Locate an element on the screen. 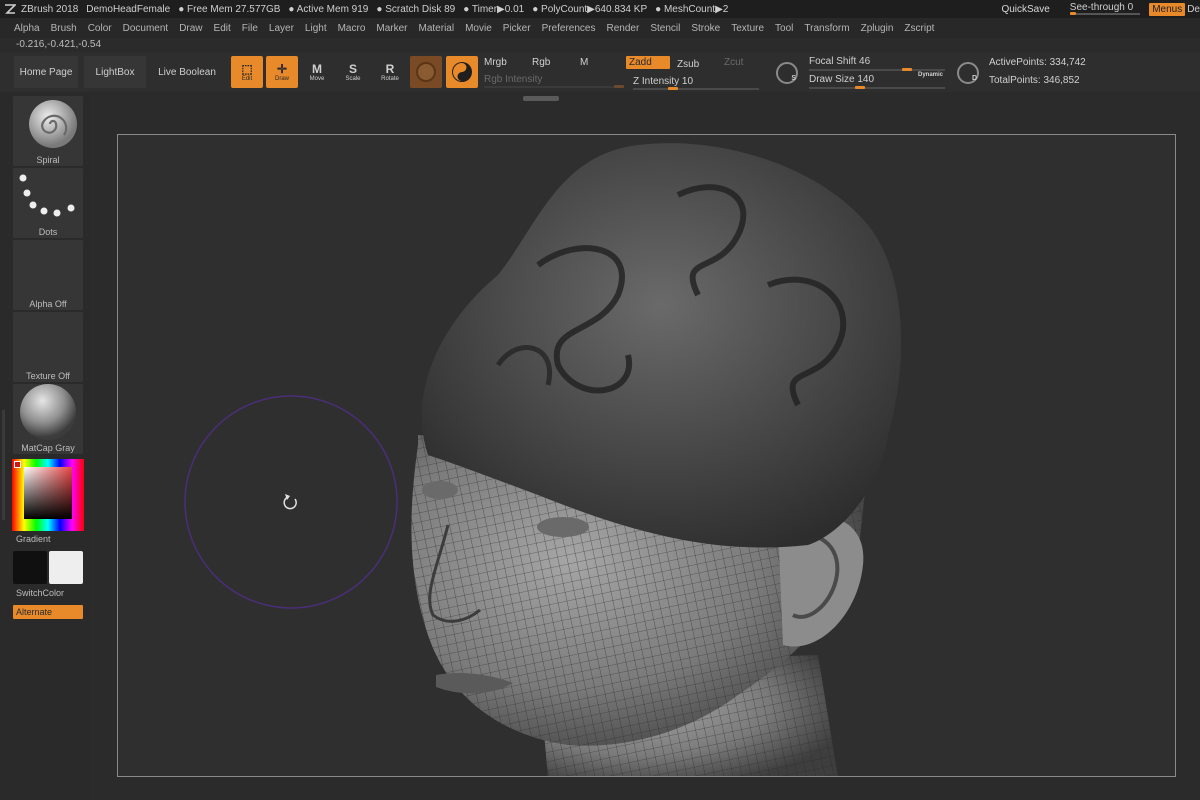  brush-cursor is located at coordinates (291, 502).